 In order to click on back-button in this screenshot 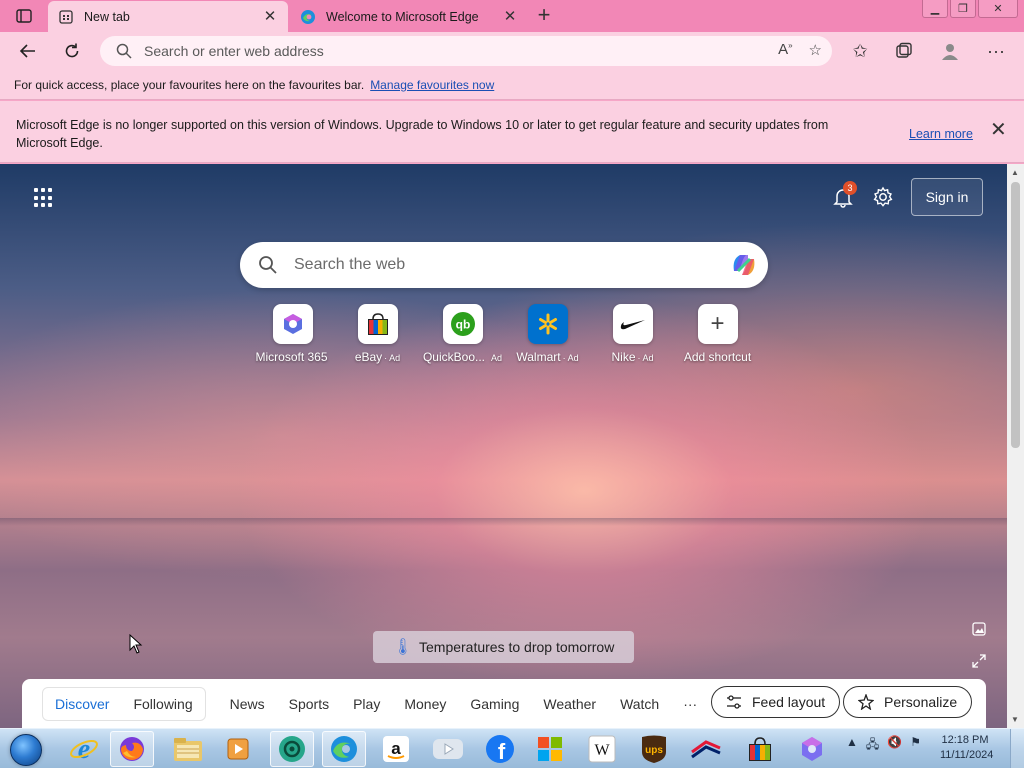, I will do `click(28, 51)`.